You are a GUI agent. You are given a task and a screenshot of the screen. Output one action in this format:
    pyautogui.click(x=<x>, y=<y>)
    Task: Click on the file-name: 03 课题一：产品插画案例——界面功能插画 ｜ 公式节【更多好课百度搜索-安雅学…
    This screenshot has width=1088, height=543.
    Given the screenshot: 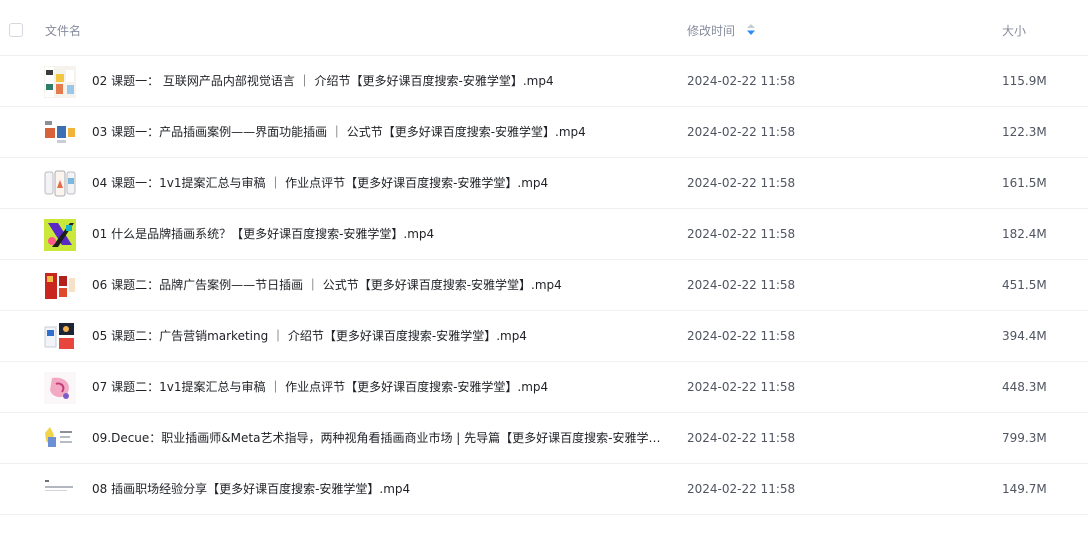 What is the action you would take?
    pyautogui.click(x=377, y=132)
    